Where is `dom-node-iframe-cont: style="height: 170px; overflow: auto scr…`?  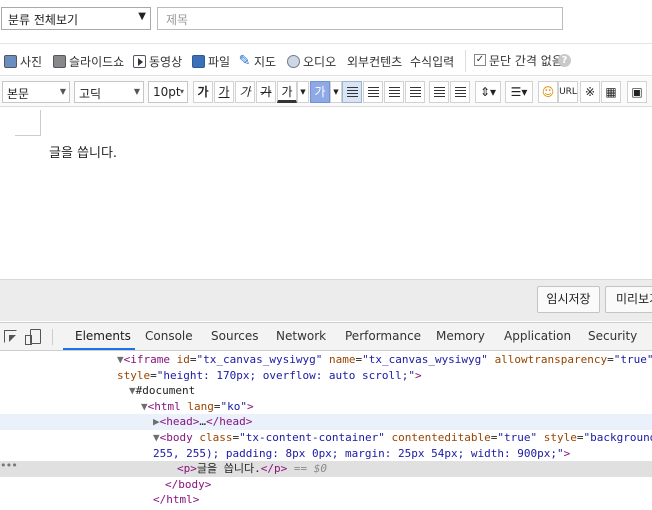
dom-node-iframe-cont: style="height: 170px; overflow: auto scr… is located at coordinates (269, 375).